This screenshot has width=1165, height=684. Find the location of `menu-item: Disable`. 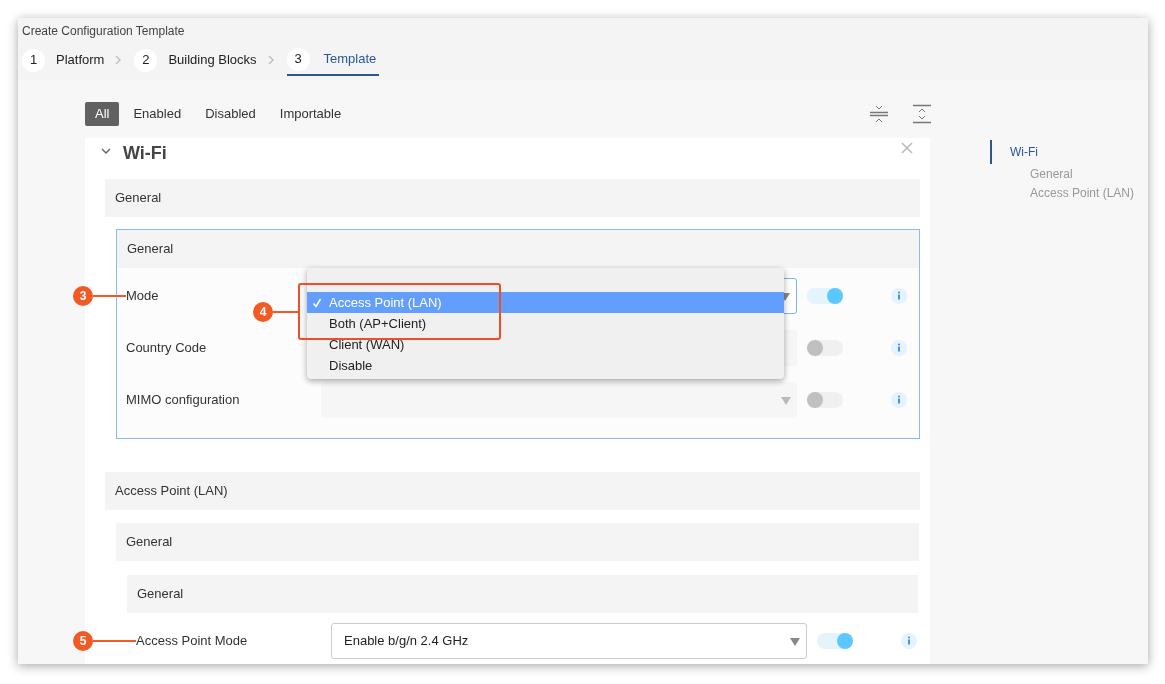

menu-item: Disable is located at coordinates (545, 365).